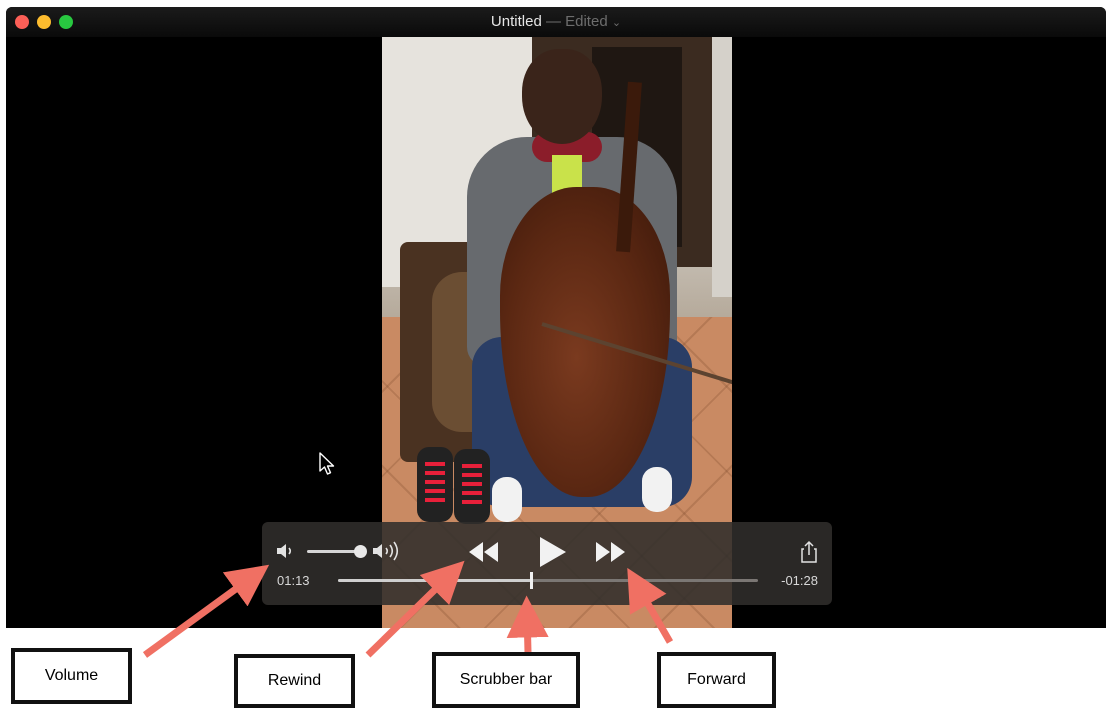 The width and height of the screenshot is (1107, 708). I want to click on fast-forward-button, so click(611, 552).